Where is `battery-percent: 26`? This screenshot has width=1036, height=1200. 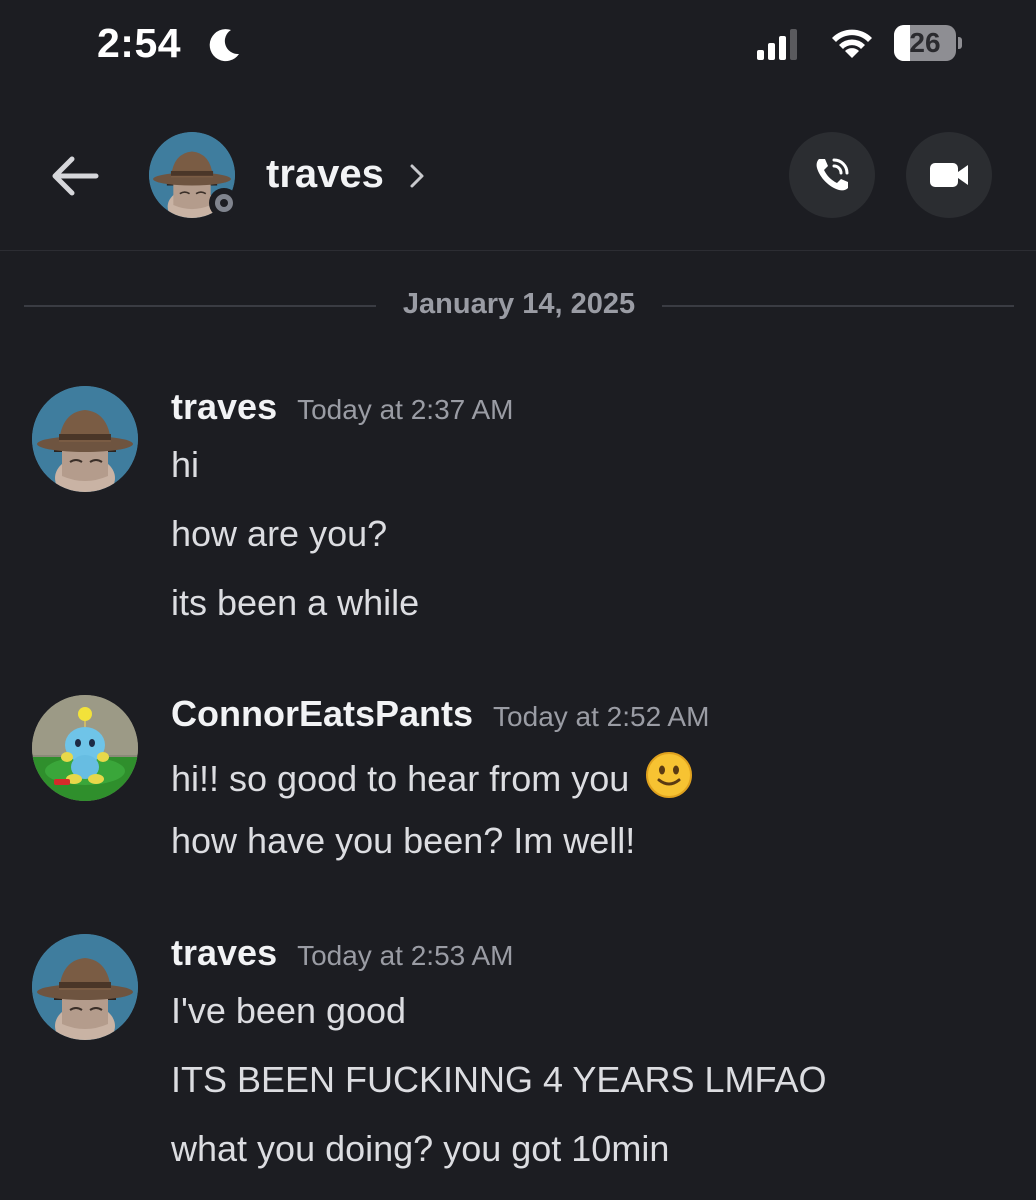 battery-percent: 26 is located at coordinates (925, 42).